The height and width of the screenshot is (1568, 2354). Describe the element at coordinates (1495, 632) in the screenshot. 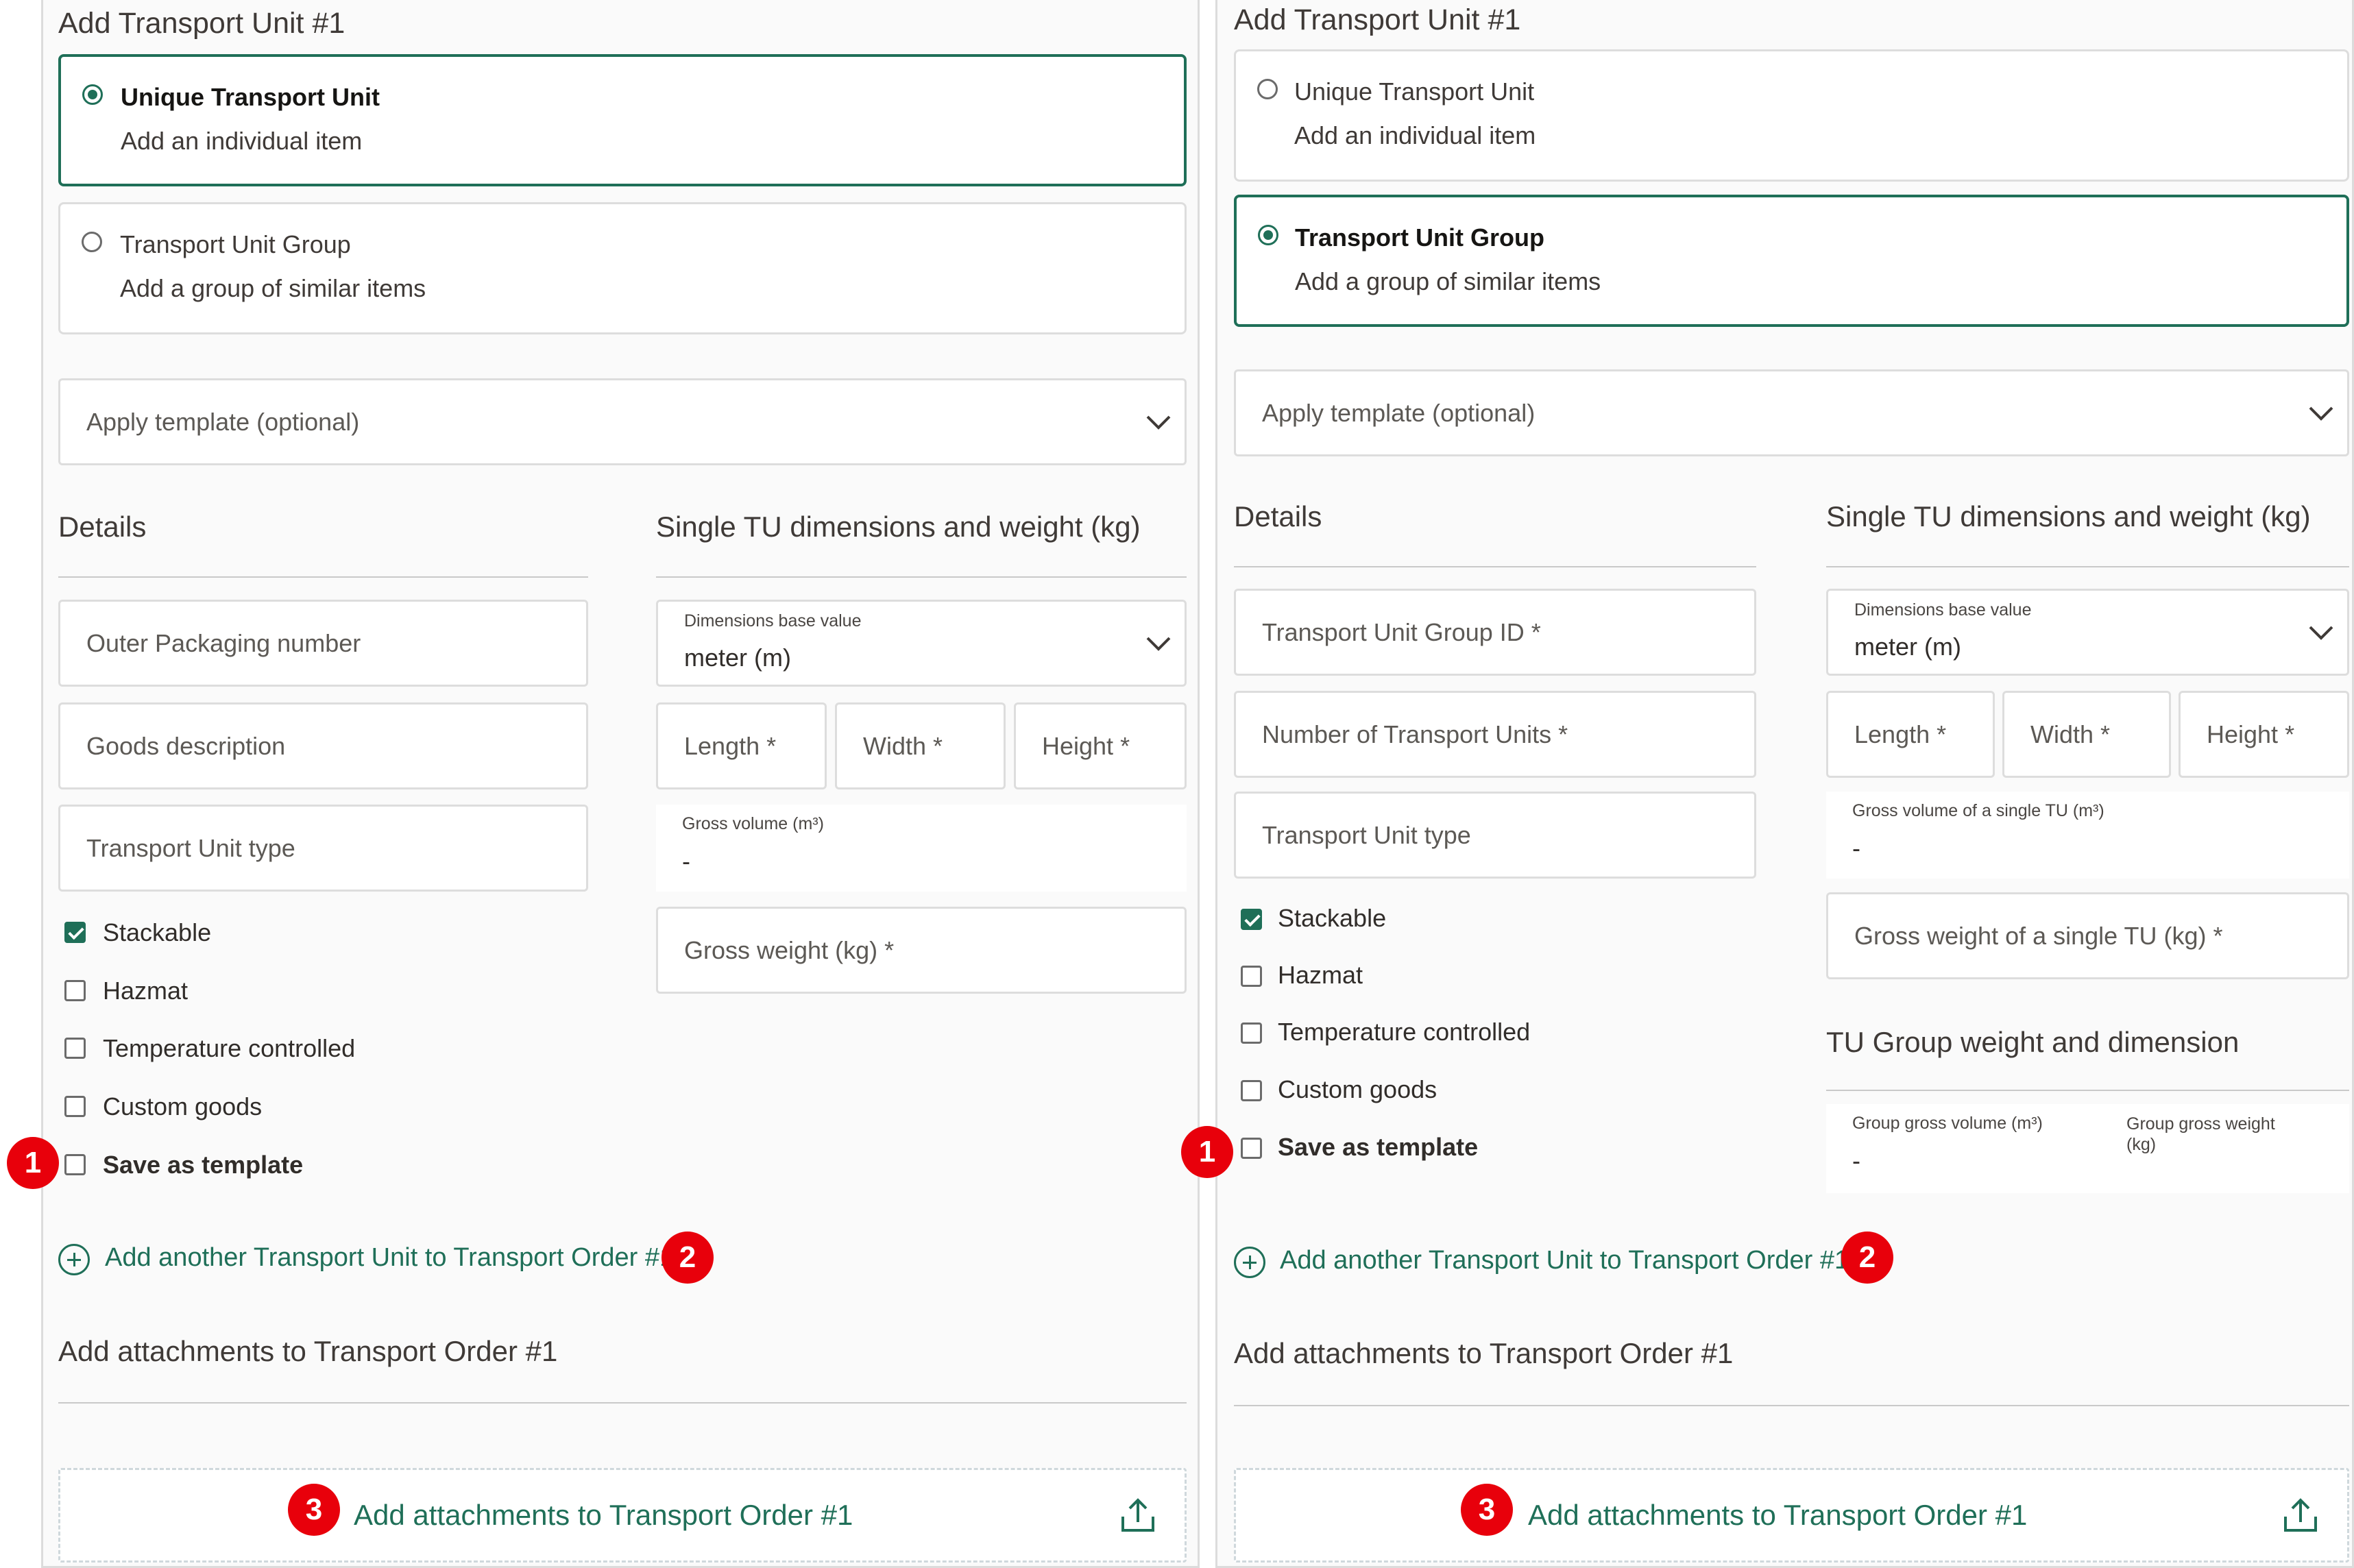

I see `tu-group-id-input: Transport Unit Group ID *` at that location.